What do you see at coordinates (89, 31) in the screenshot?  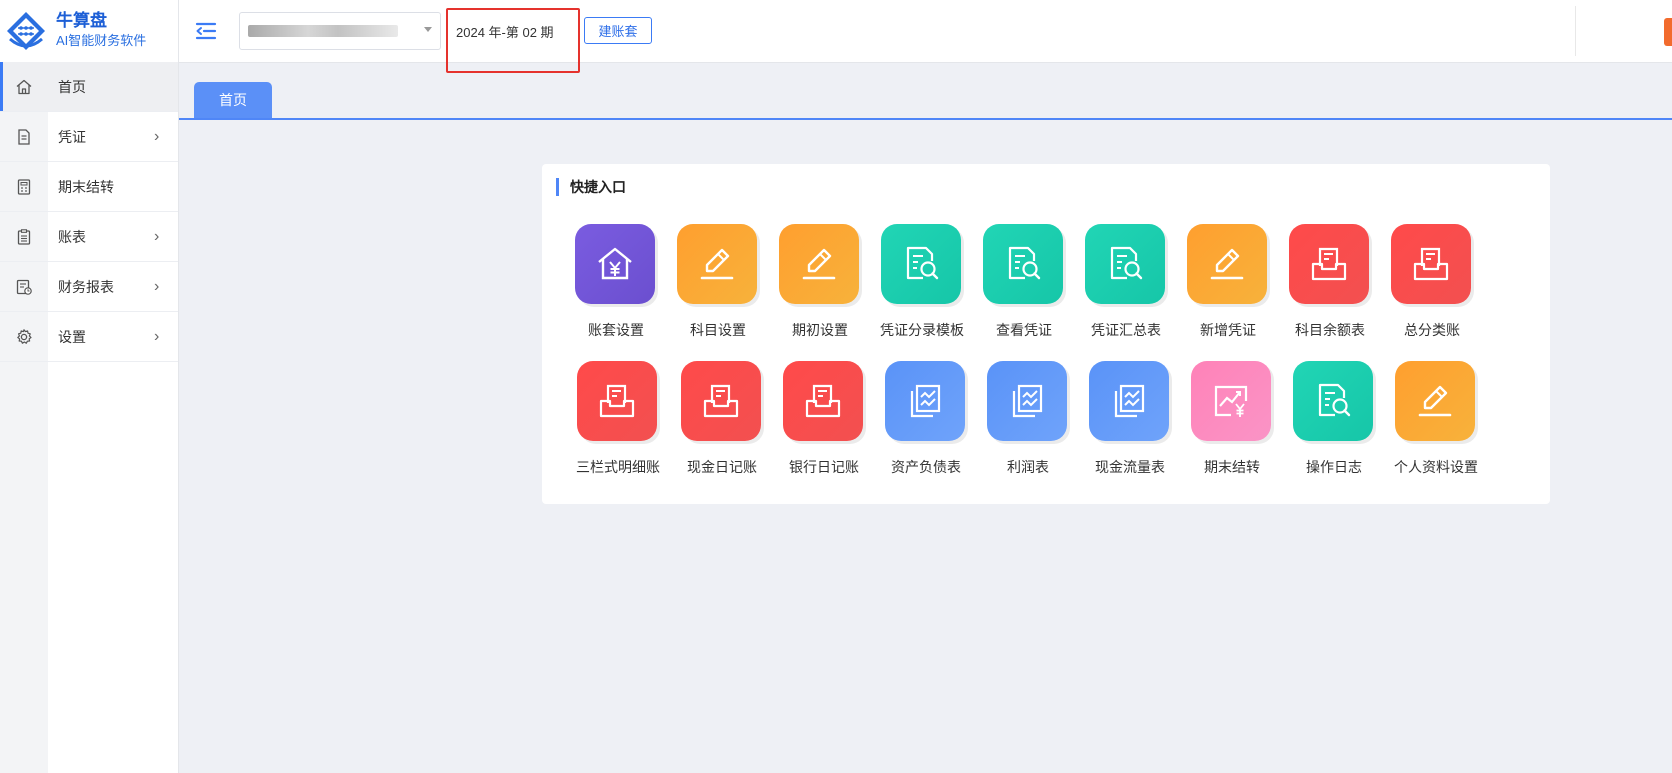 I see `logo: 牛算盘 AI智能财务软件` at bounding box center [89, 31].